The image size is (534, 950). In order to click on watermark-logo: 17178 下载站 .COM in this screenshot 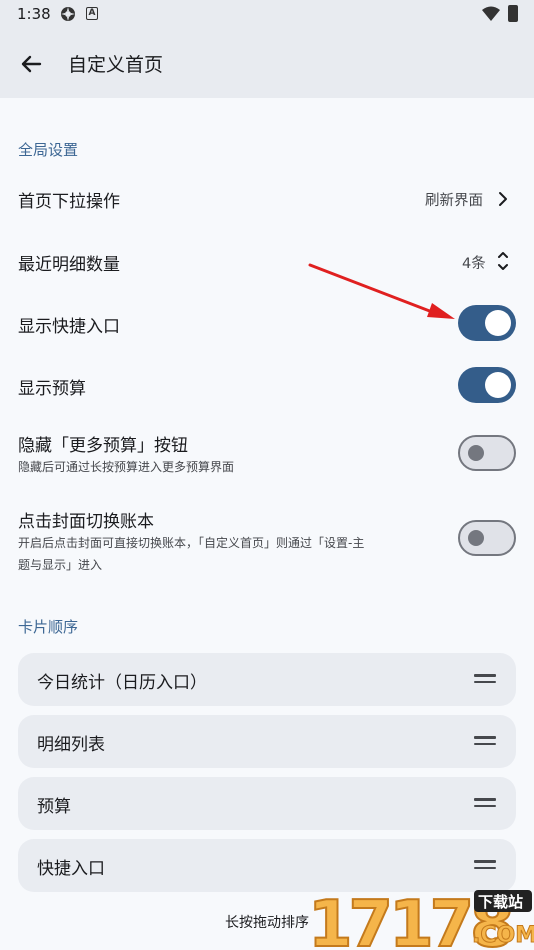, I will do `click(420, 918)`.